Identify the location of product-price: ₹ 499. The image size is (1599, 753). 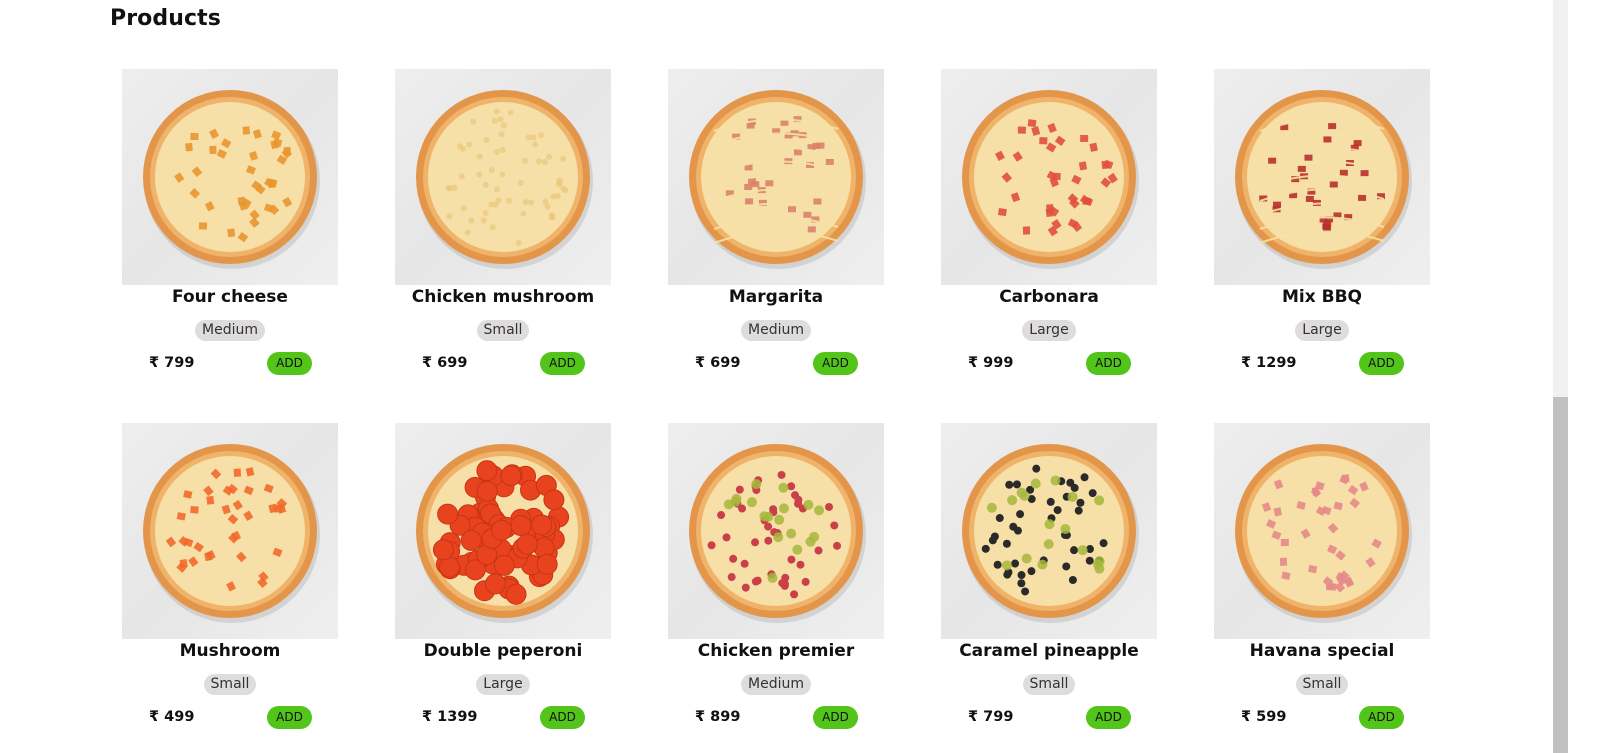
(172, 717).